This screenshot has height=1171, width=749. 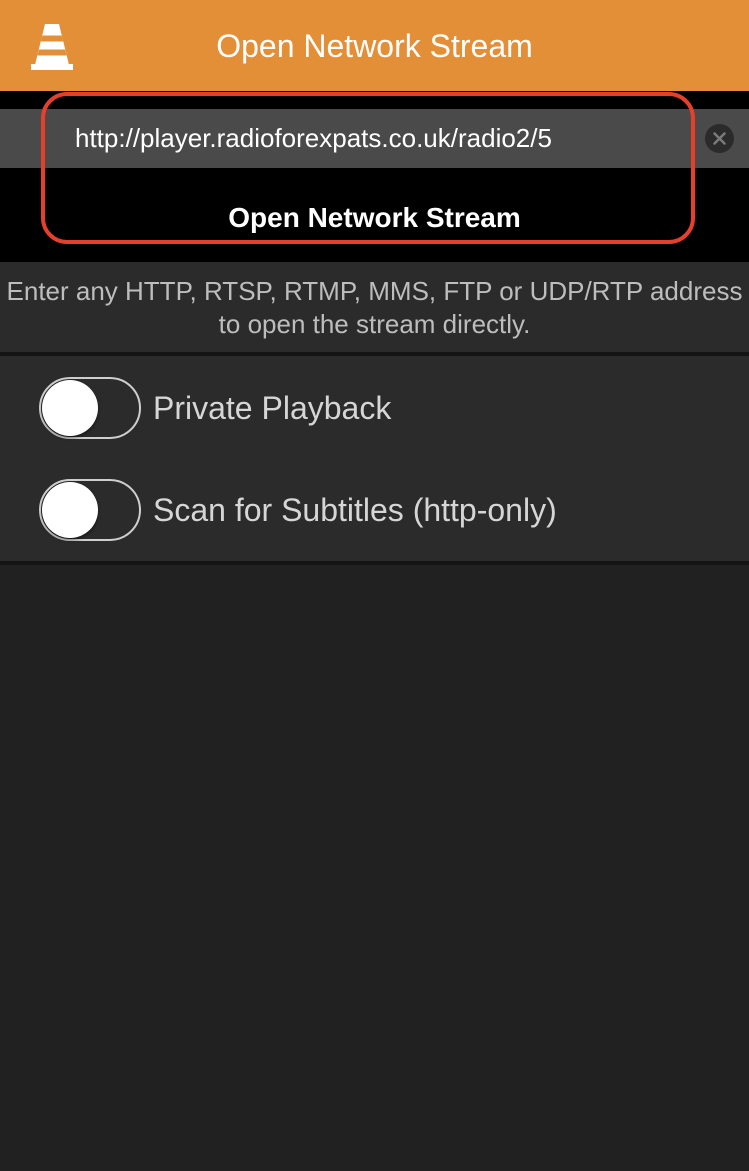 What do you see at coordinates (355, 510) in the screenshot?
I see `scan-subtitles-label: Scan for Subtitles (http-only)` at bounding box center [355, 510].